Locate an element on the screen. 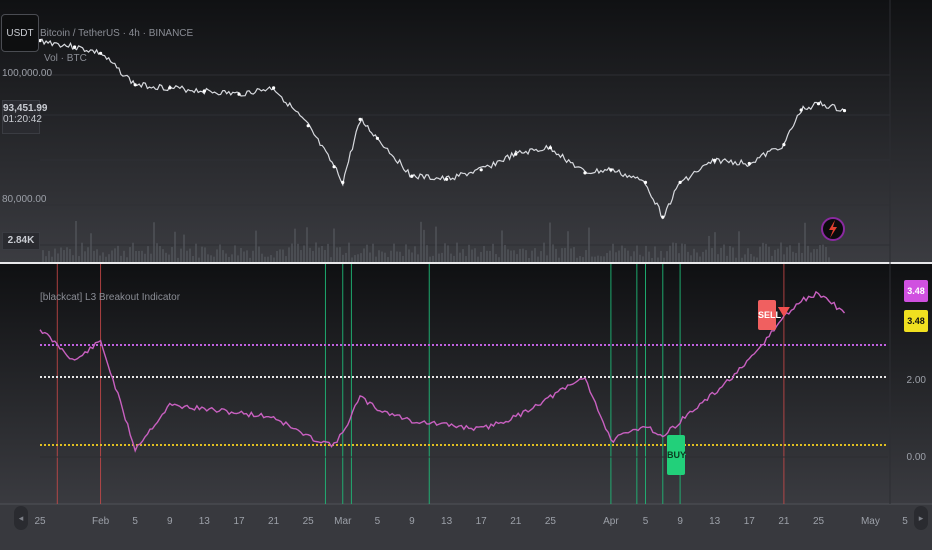  time-axis-tick: 13 is located at coordinates (715, 521).